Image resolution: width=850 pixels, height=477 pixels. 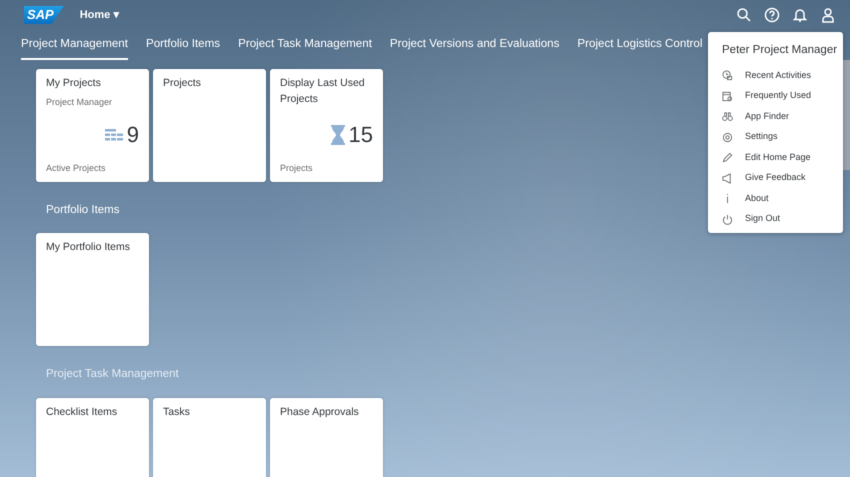 What do you see at coordinates (326, 437) in the screenshot?
I see `app-tile: Phase Approvals` at bounding box center [326, 437].